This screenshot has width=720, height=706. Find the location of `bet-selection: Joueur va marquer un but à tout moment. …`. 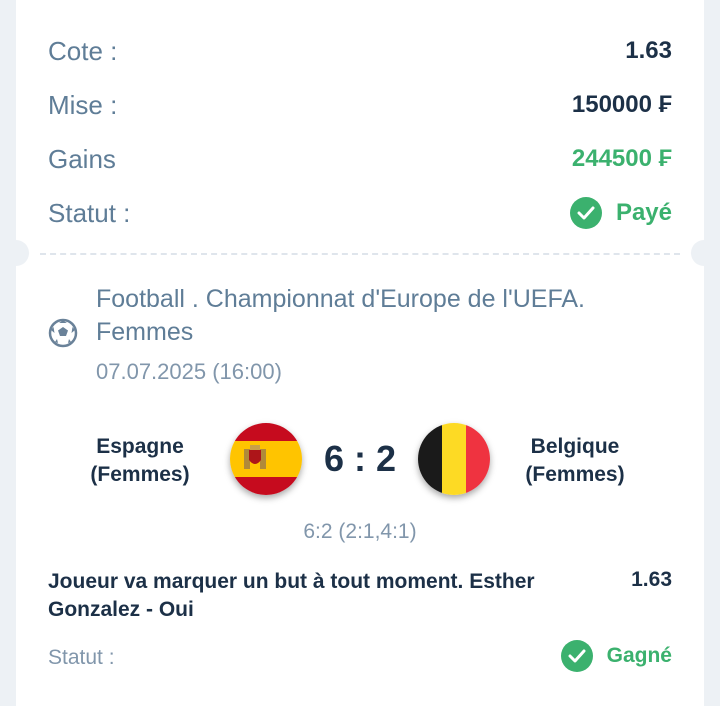

bet-selection: Joueur va marquer un but à tout moment. … is located at coordinates (291, 595).